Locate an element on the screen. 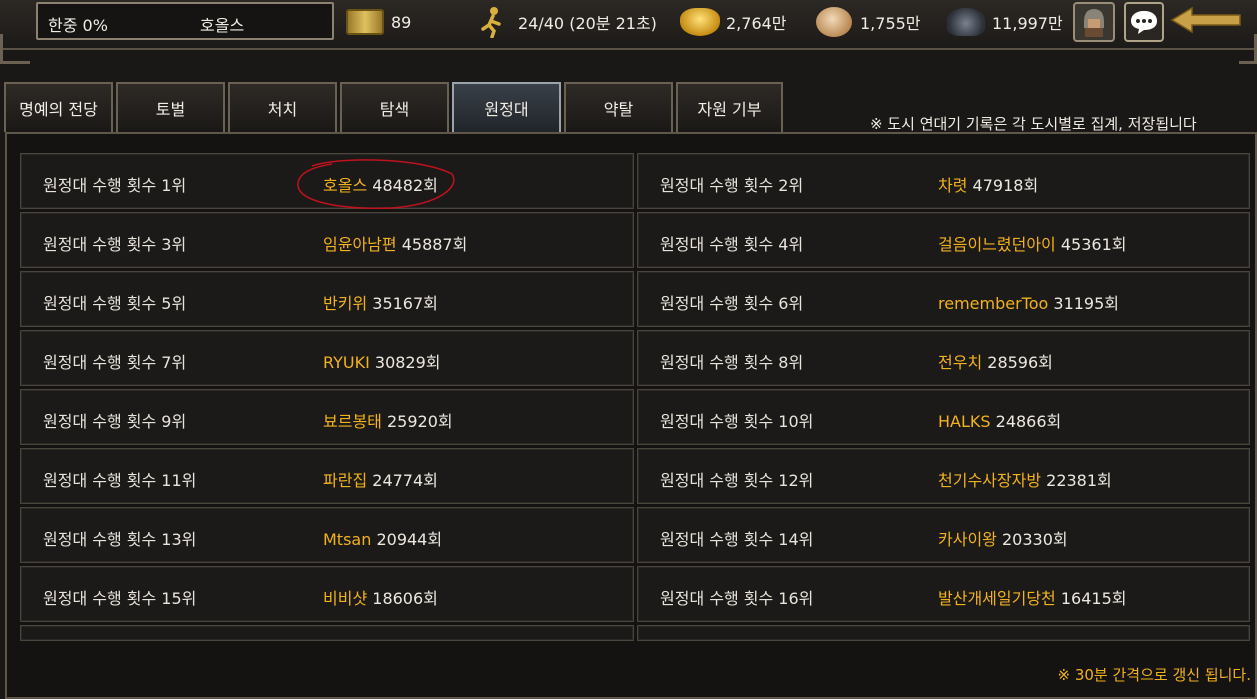 This screenshot has height=699, width=1257. player-name: 카사이왕 is located at coordinates (967, 539).